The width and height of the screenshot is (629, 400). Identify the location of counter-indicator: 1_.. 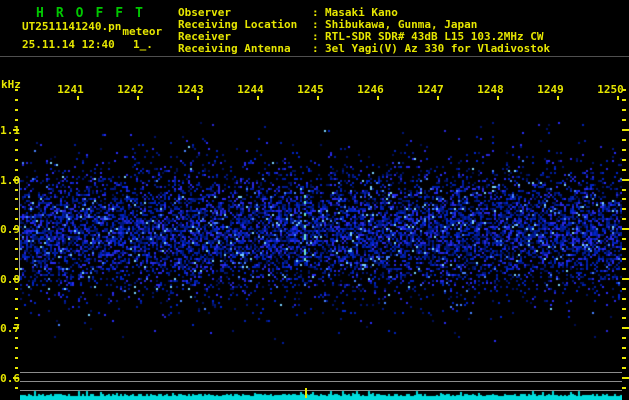
(143, 44).